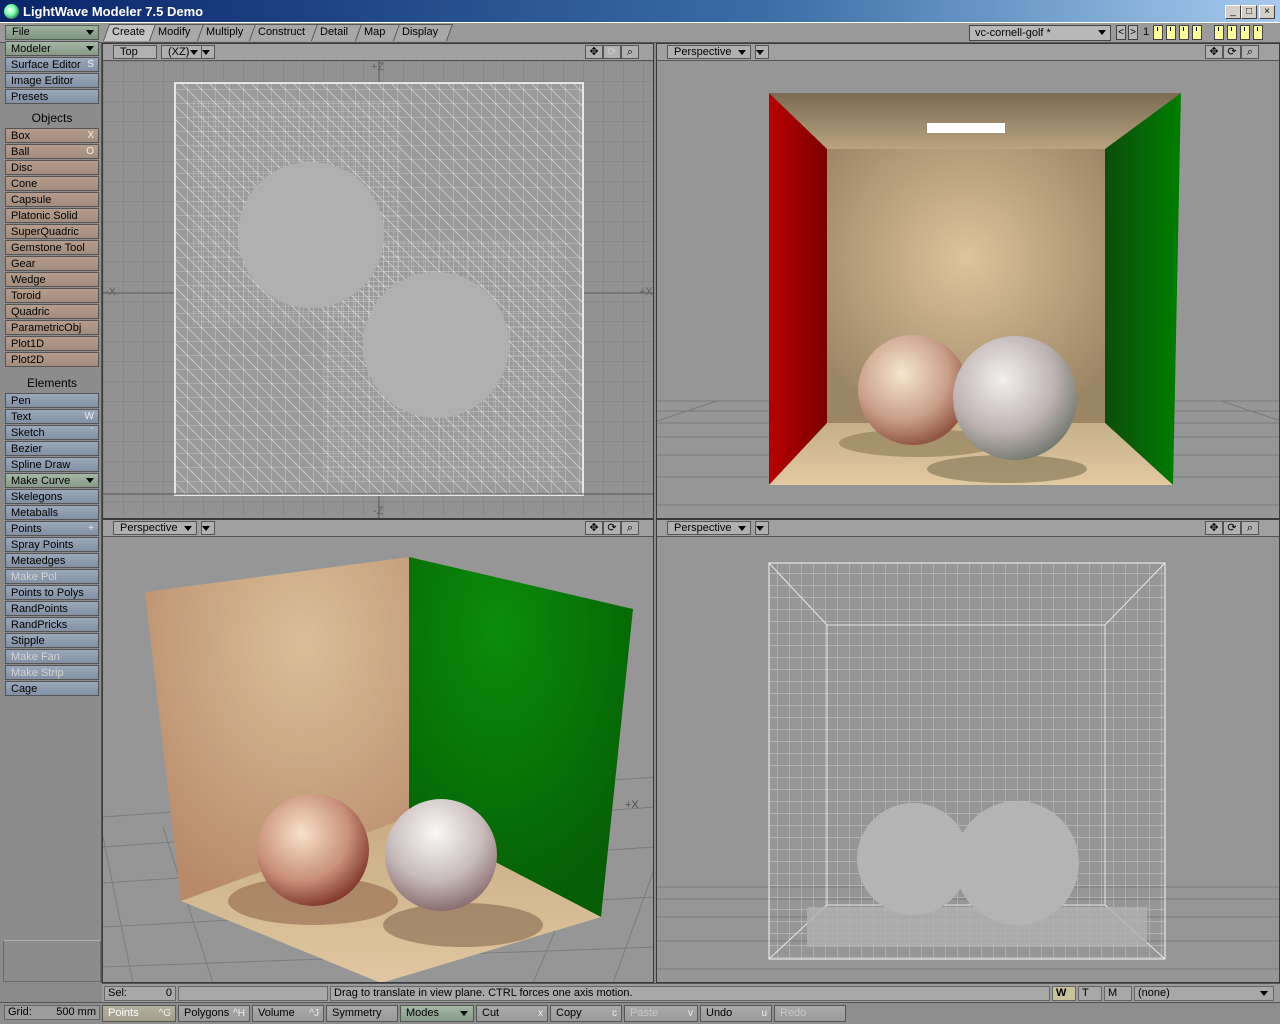  I want to click on tool-pen-button: Pen, so click(52, 400).